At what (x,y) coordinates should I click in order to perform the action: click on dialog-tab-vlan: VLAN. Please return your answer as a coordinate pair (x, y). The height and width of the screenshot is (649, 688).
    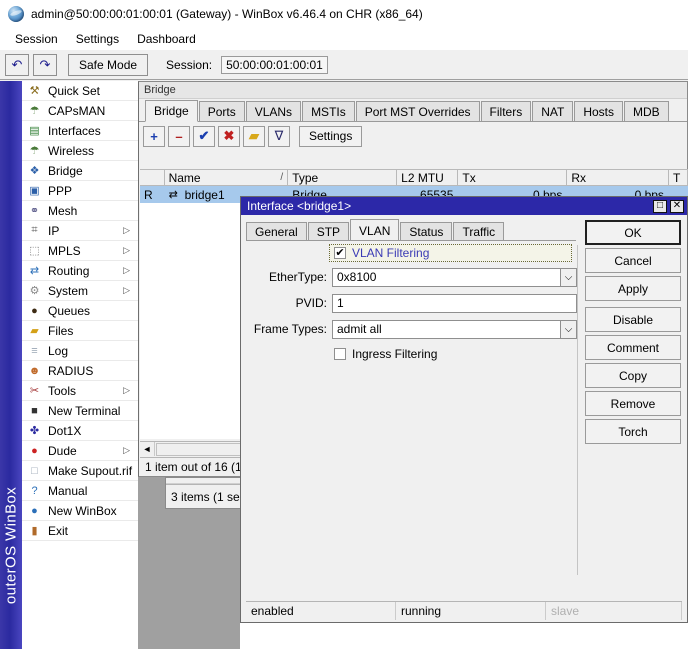
    Looking at the image, I should click on (375, 230).